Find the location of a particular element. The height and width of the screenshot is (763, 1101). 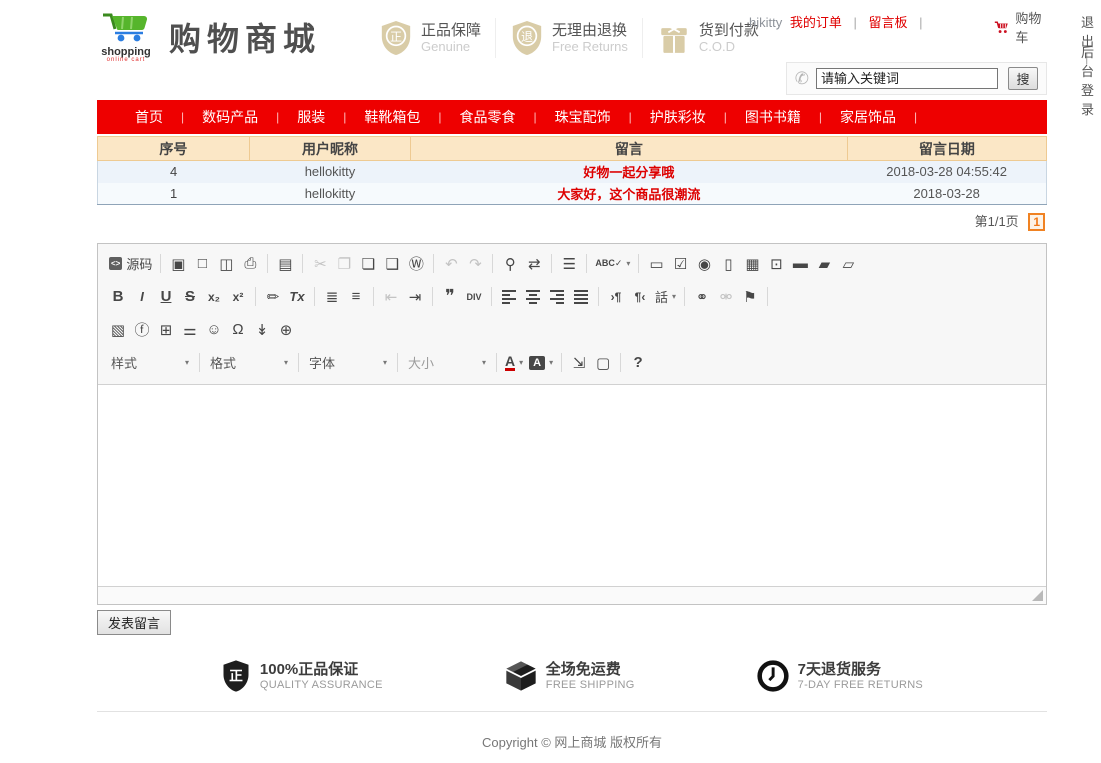

resize-handle is located at coordinates (1037, 595).